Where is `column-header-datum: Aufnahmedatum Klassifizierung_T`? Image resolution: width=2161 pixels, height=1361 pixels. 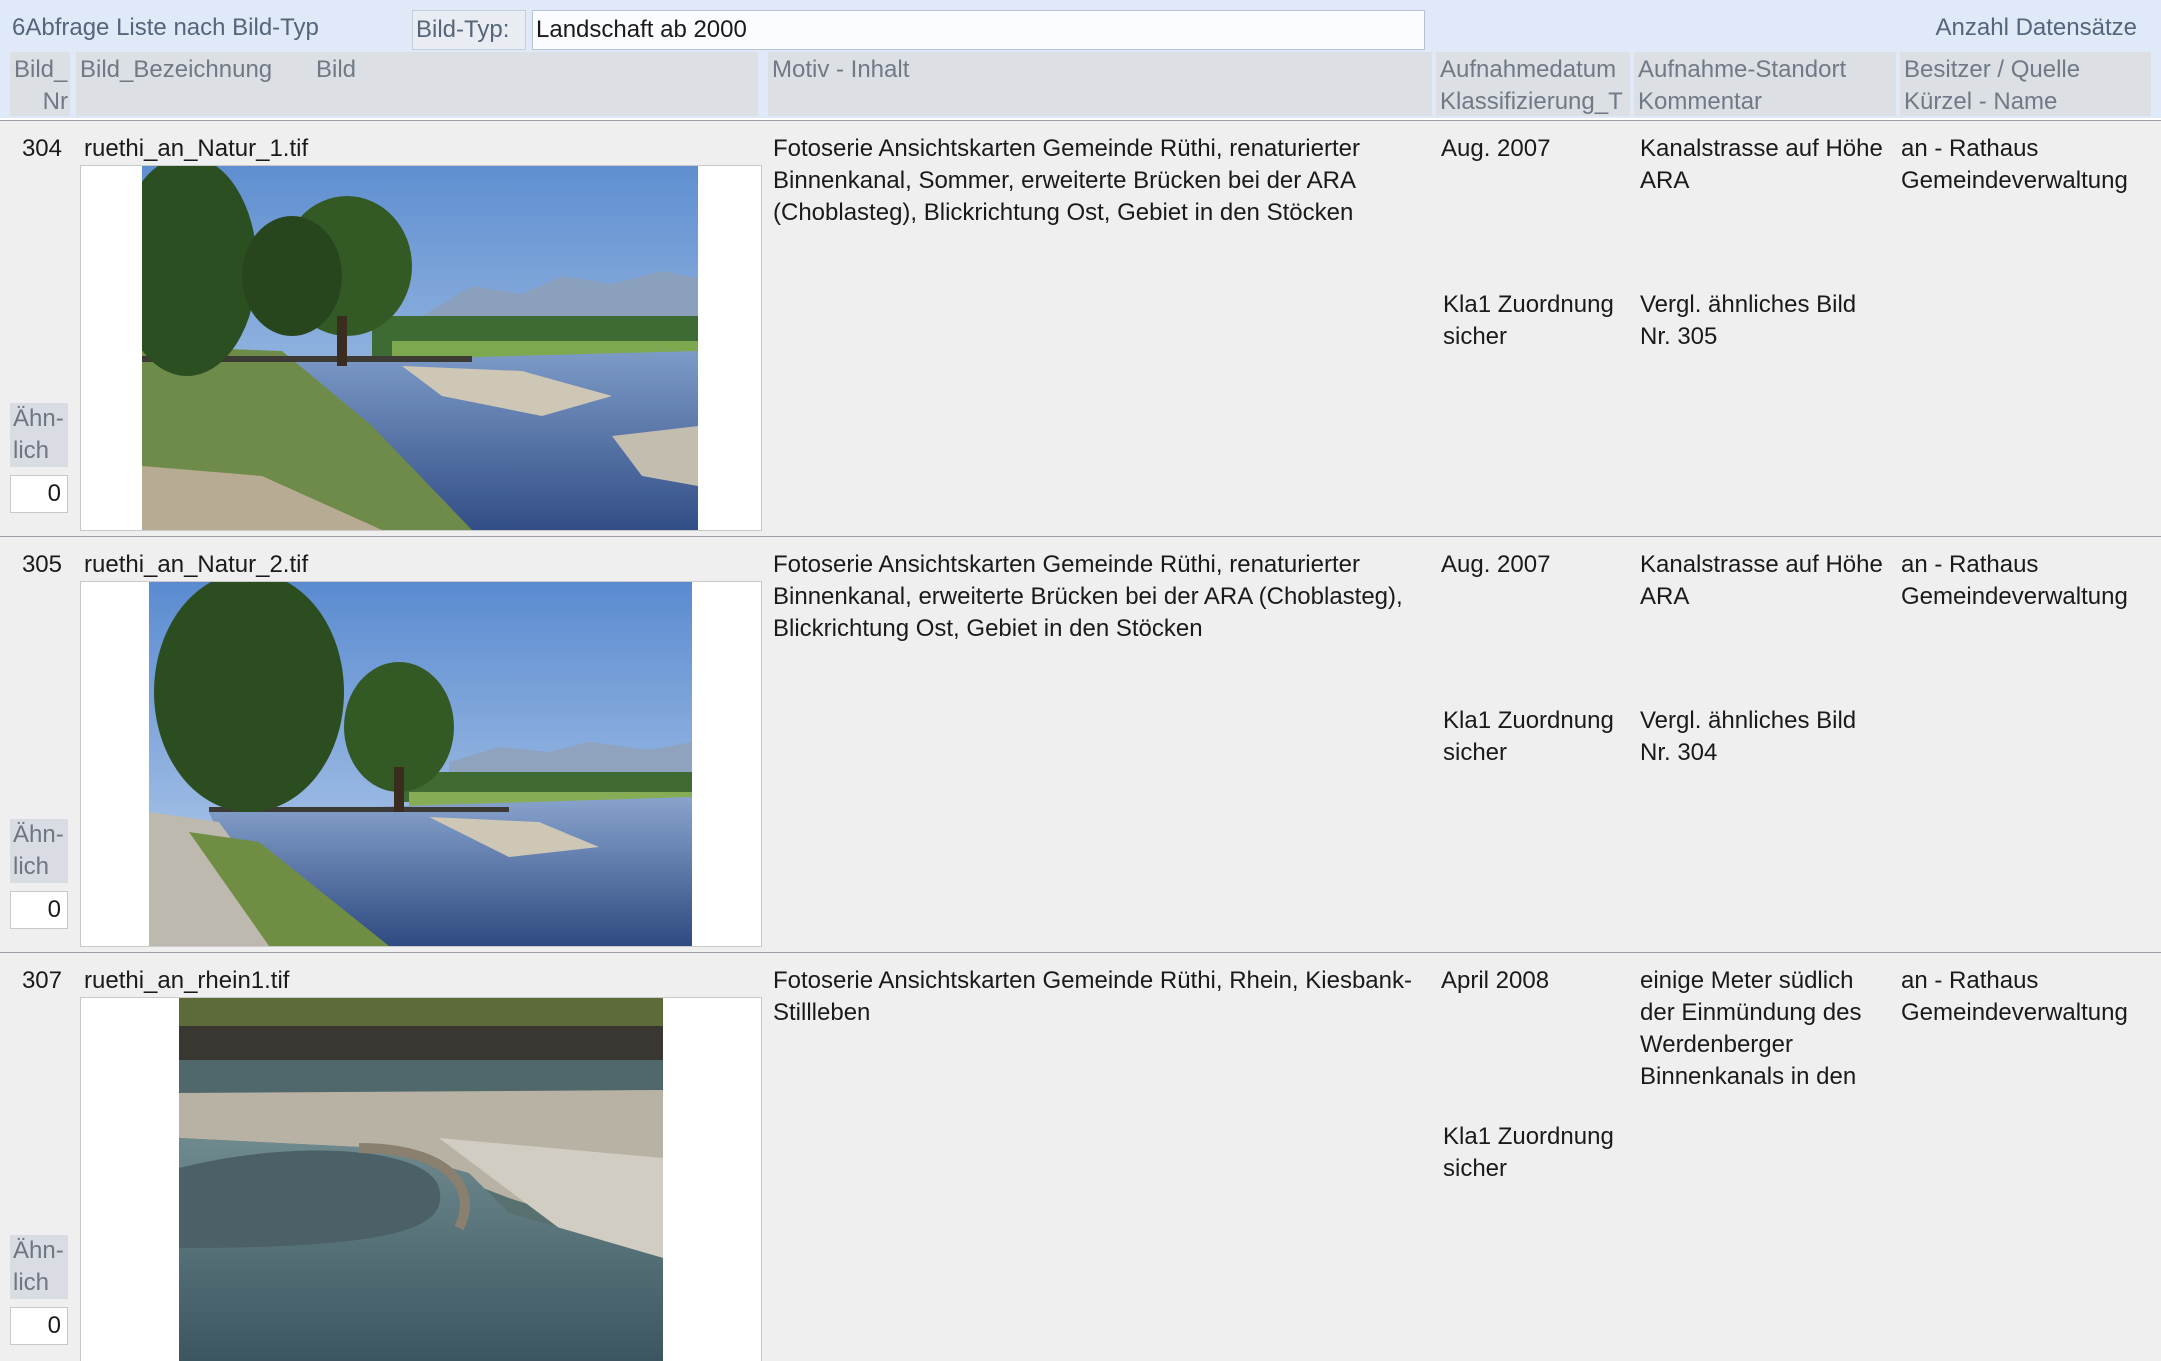 column-header-datum: Aufnahmedatum Klassifizierung_T is located at coordinates (1533, 84).